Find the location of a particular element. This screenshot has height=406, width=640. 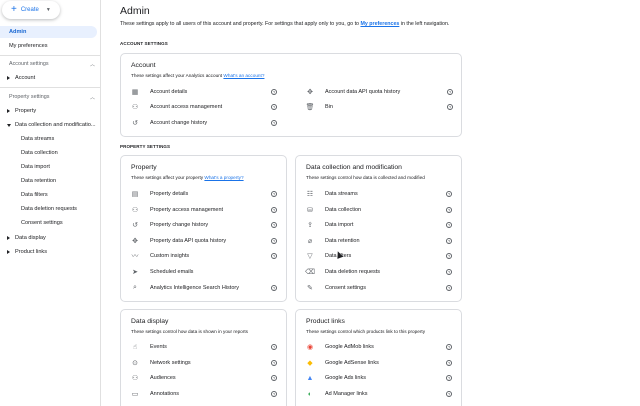

account-access-management-row: ⚇ Account access management is located at coordinates (176, 107).